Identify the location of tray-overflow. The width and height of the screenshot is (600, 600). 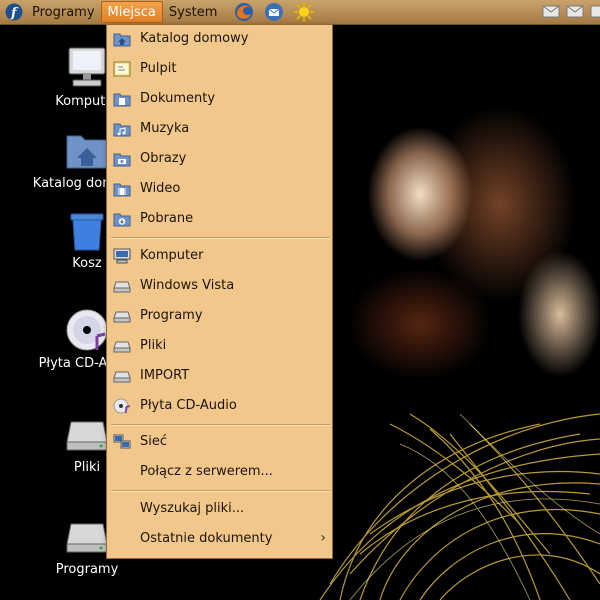
(595, 11).